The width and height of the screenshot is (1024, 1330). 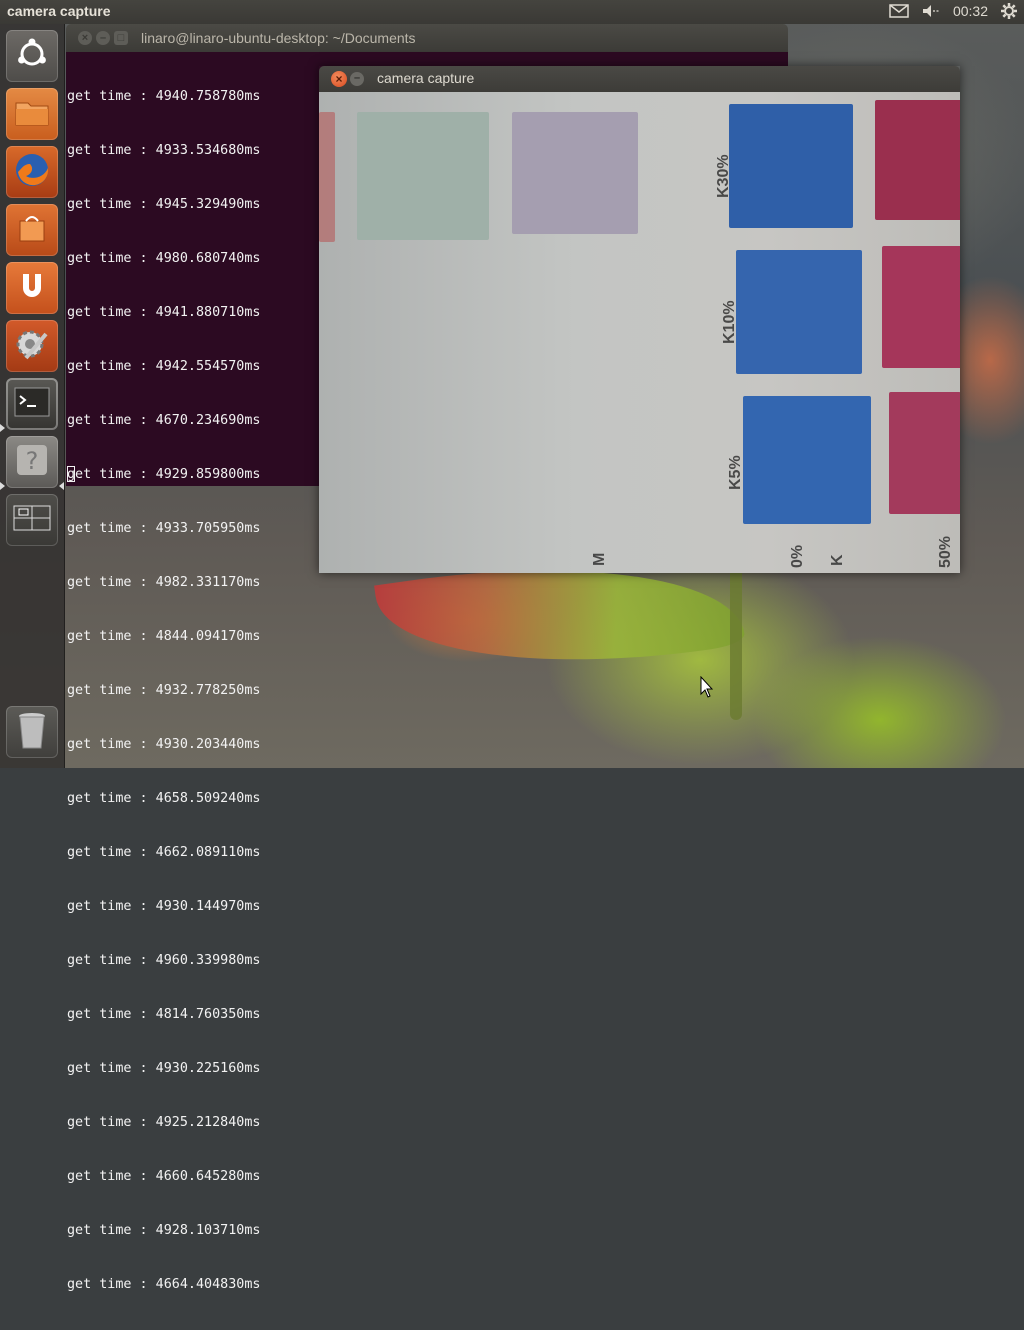 What do you see at coordinates (103, 38) in the screenshot?
I see `terminal-minimize-button: –` at bounding box center [103, 38].